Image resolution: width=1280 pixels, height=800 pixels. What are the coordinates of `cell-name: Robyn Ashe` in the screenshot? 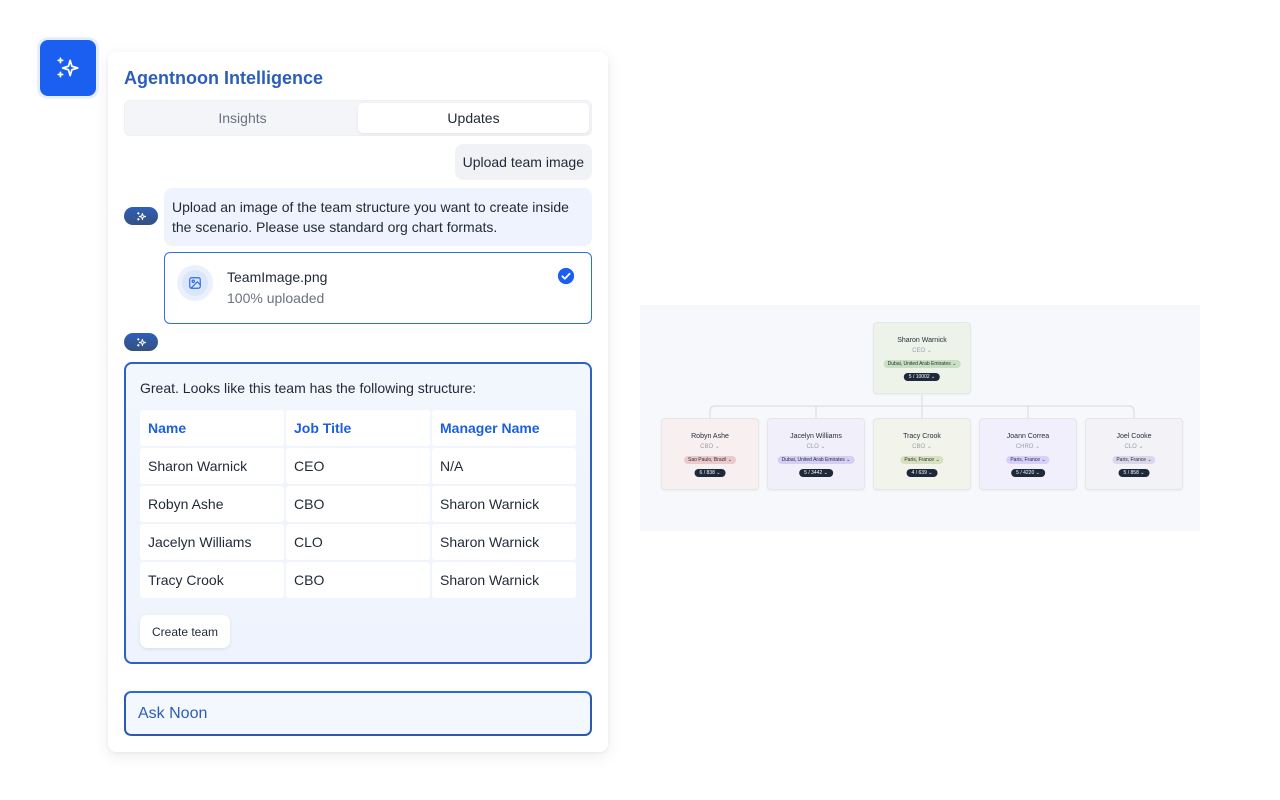 It's located at (212, 504).